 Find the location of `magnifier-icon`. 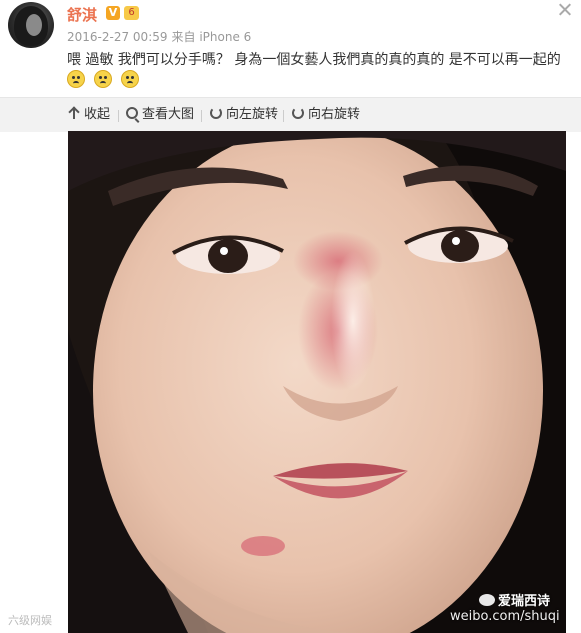

magnifier-icon is located at coordinates (132, 113).